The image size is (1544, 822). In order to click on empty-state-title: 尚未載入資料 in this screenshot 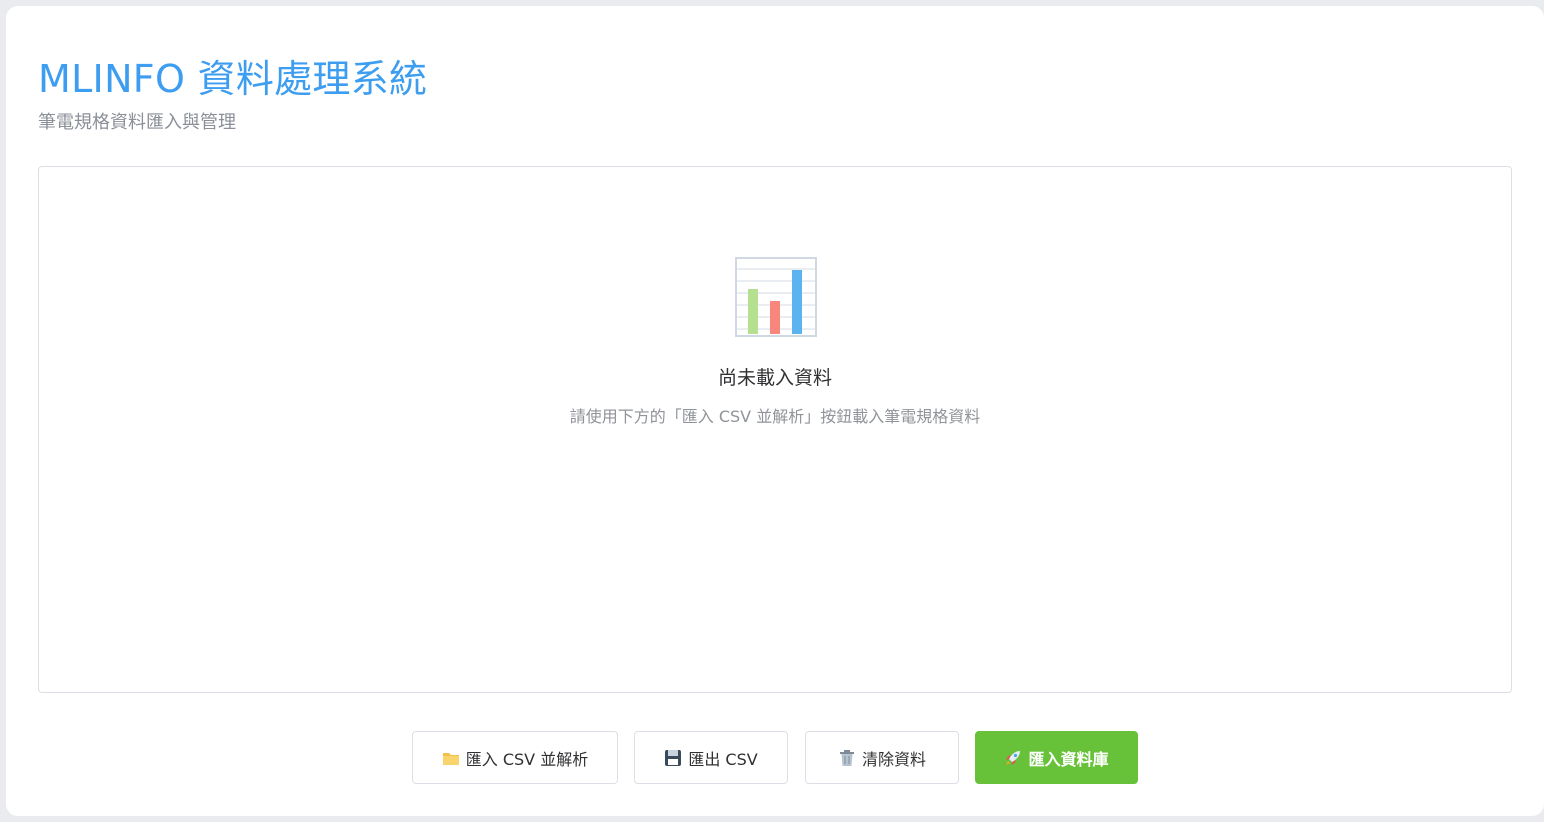, I will do `click(774, 378)`.